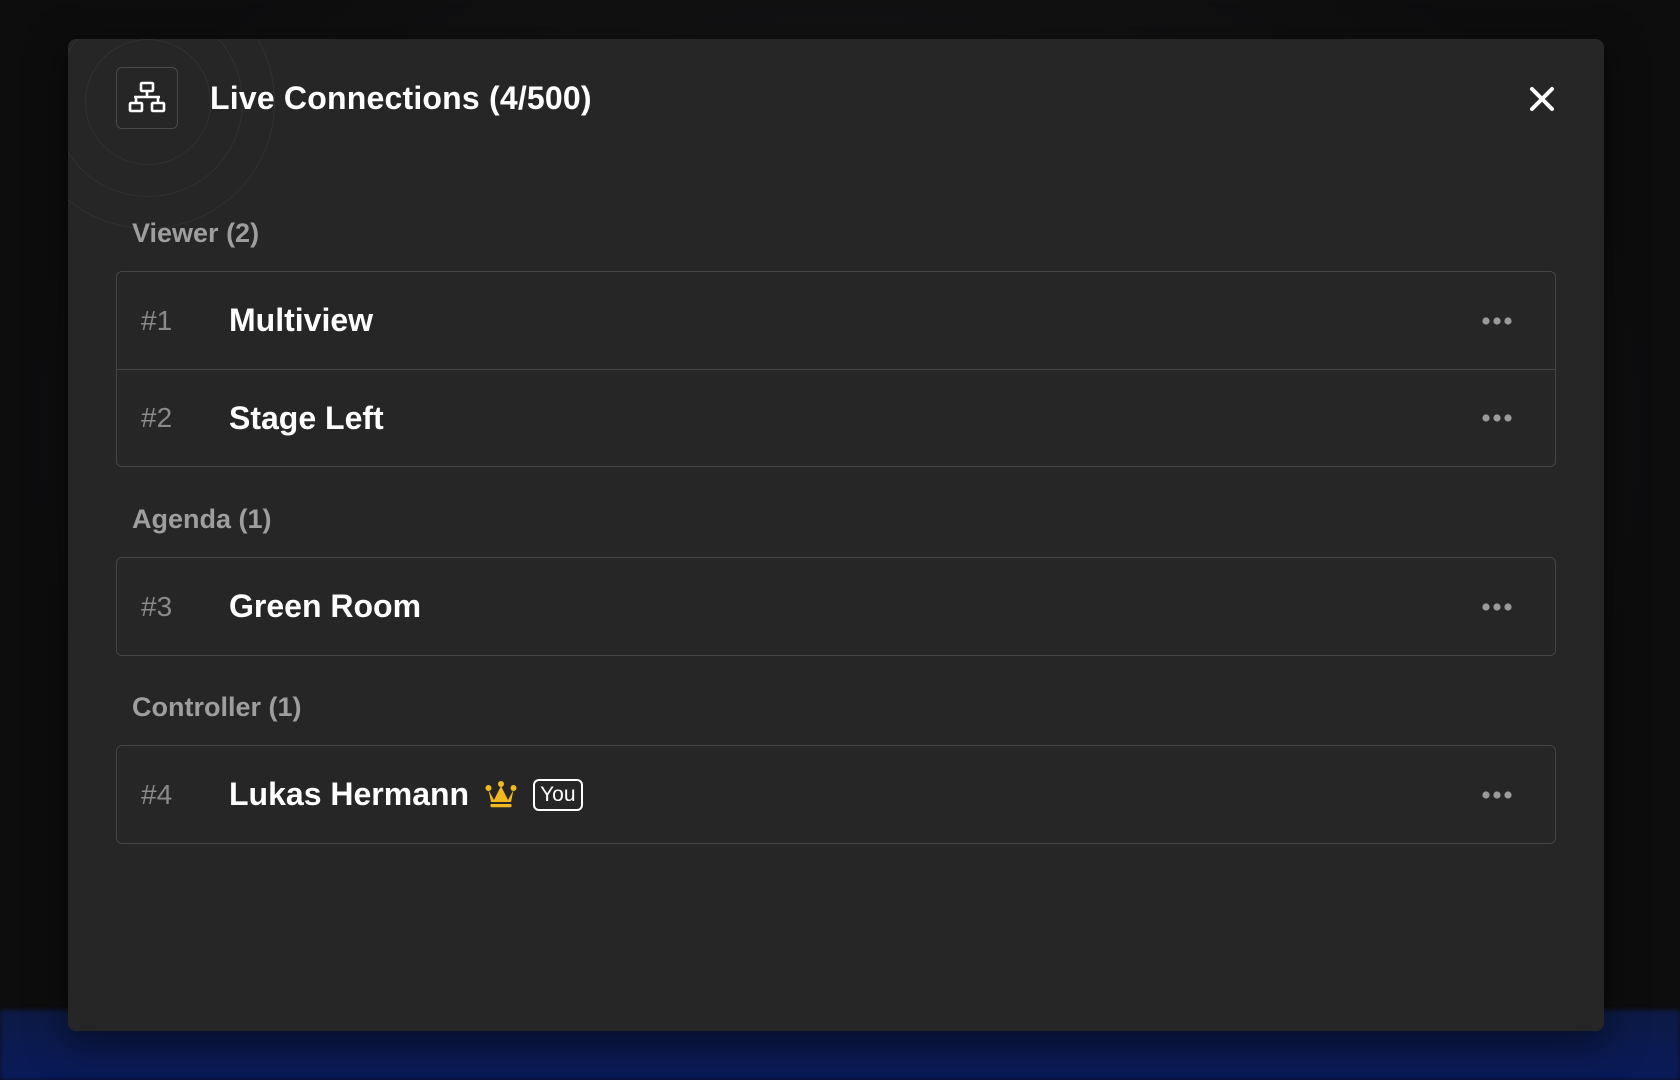 The height and width of the screenshot is (1080, 1680). I want to click on crown-icon, so click(501, 794).